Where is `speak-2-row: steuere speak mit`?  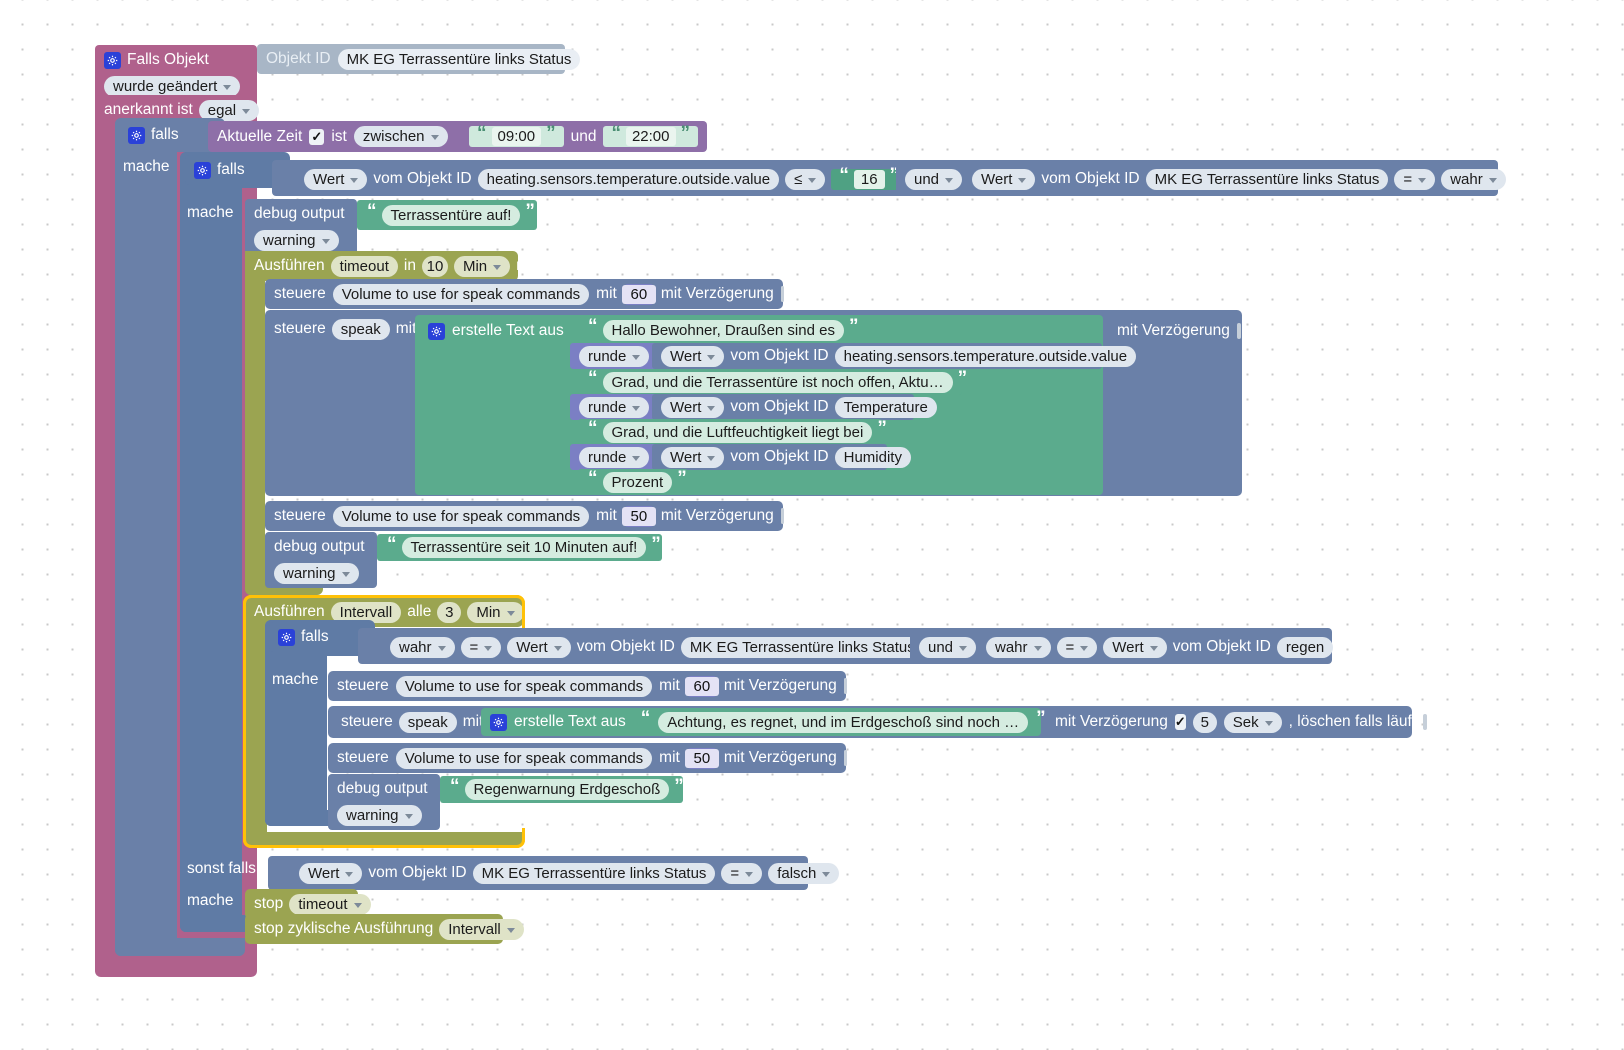
speak-2-row: steuere speak mit is located at coordinates (407, 722).